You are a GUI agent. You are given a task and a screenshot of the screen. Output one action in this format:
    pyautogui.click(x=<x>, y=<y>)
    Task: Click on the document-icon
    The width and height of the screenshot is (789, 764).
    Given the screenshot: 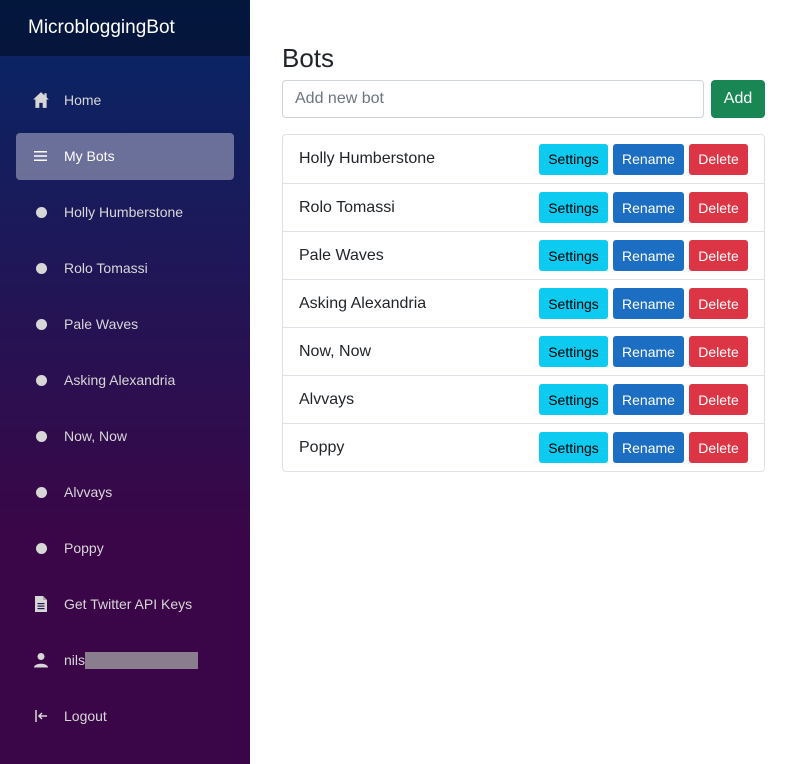 What is the action you would take?
    pyautogui.click(x=41, y=604)
    